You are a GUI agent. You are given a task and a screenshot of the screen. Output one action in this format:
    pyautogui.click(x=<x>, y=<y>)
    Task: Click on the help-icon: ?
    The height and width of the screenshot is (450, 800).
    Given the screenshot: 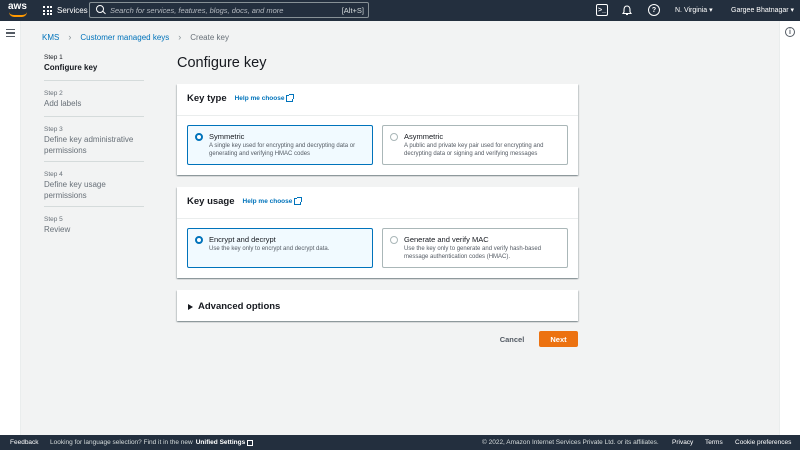 What is the action you would take?
    pyautogui.click(x=654, y=10)
    